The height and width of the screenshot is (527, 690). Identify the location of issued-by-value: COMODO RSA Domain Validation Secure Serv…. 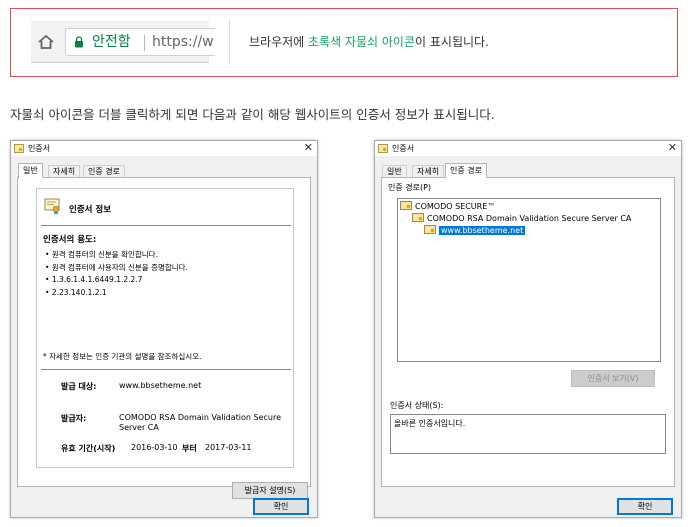
(200, 422).